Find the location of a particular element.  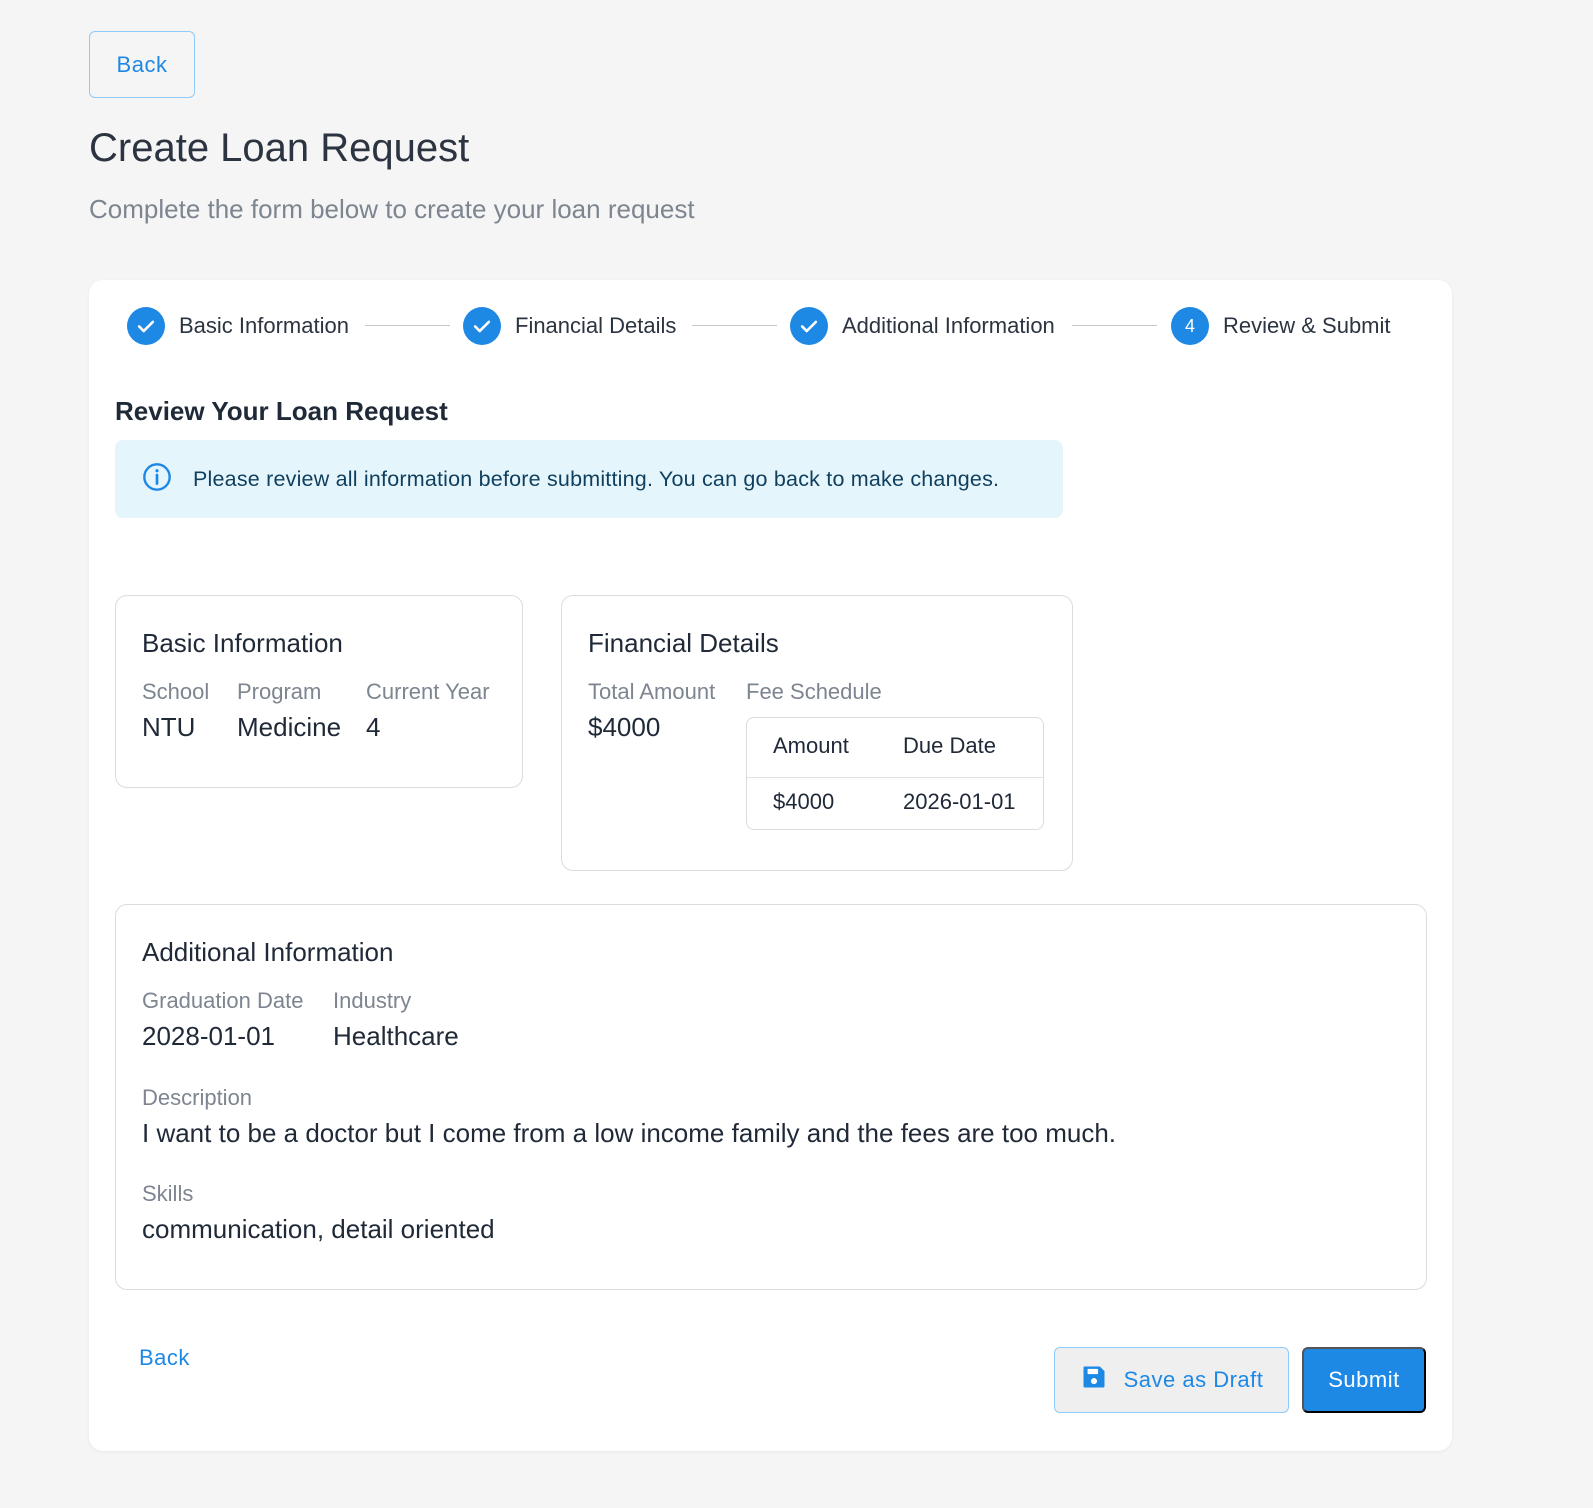

graduation-date-label: Graduation Date is located at coordinates (223, 1000).